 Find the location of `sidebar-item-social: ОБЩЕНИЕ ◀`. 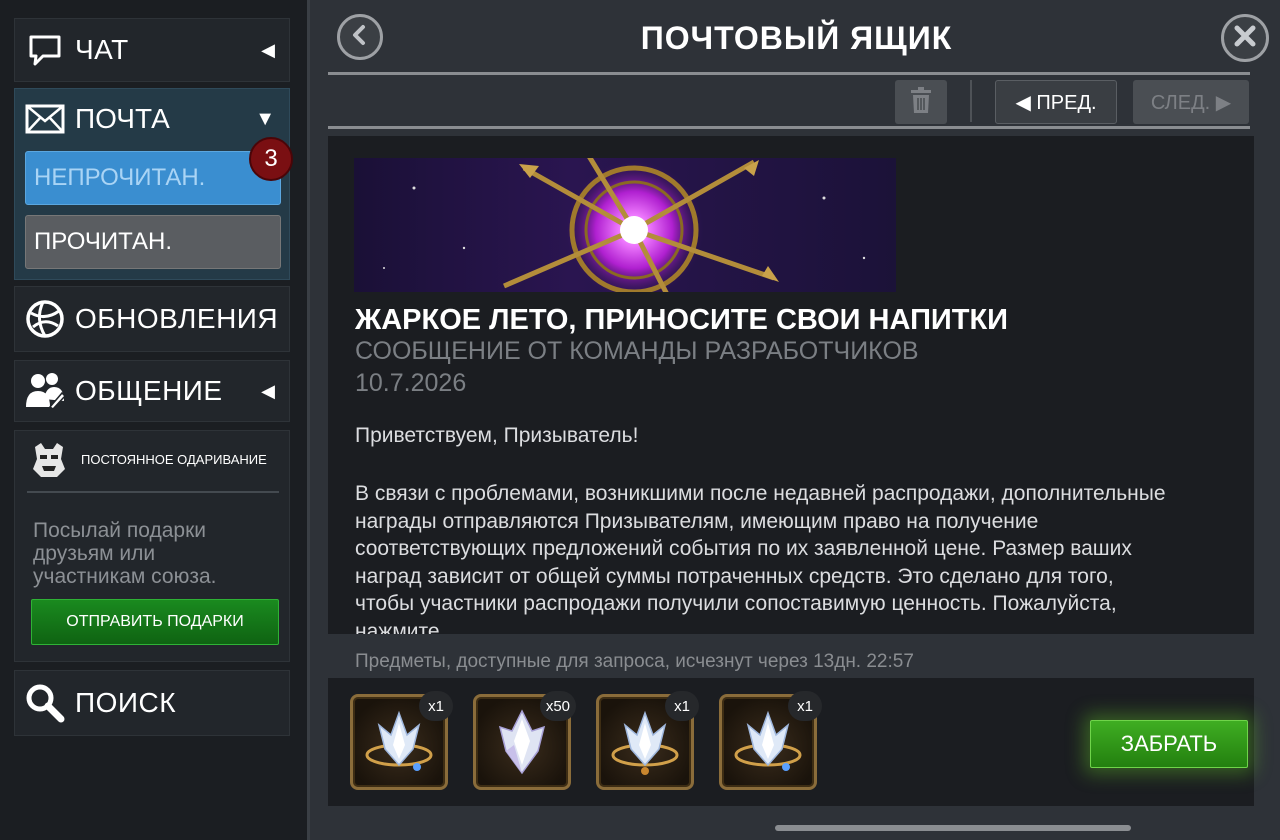

sidebar-item-social: ОБЩЕНИЕ ◀ is located at coordinates (152, 391).